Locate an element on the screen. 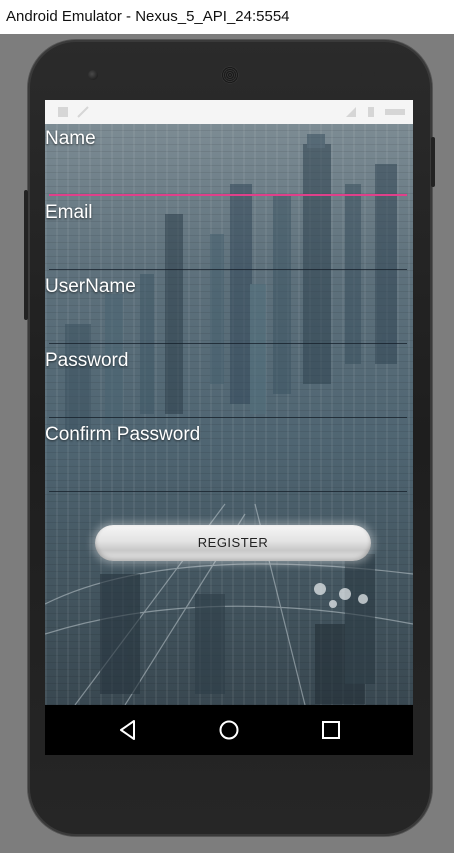 Image resolution: width=454 pixels, height=853 pixels. password-field-underline is located at coordinates (228, 417).